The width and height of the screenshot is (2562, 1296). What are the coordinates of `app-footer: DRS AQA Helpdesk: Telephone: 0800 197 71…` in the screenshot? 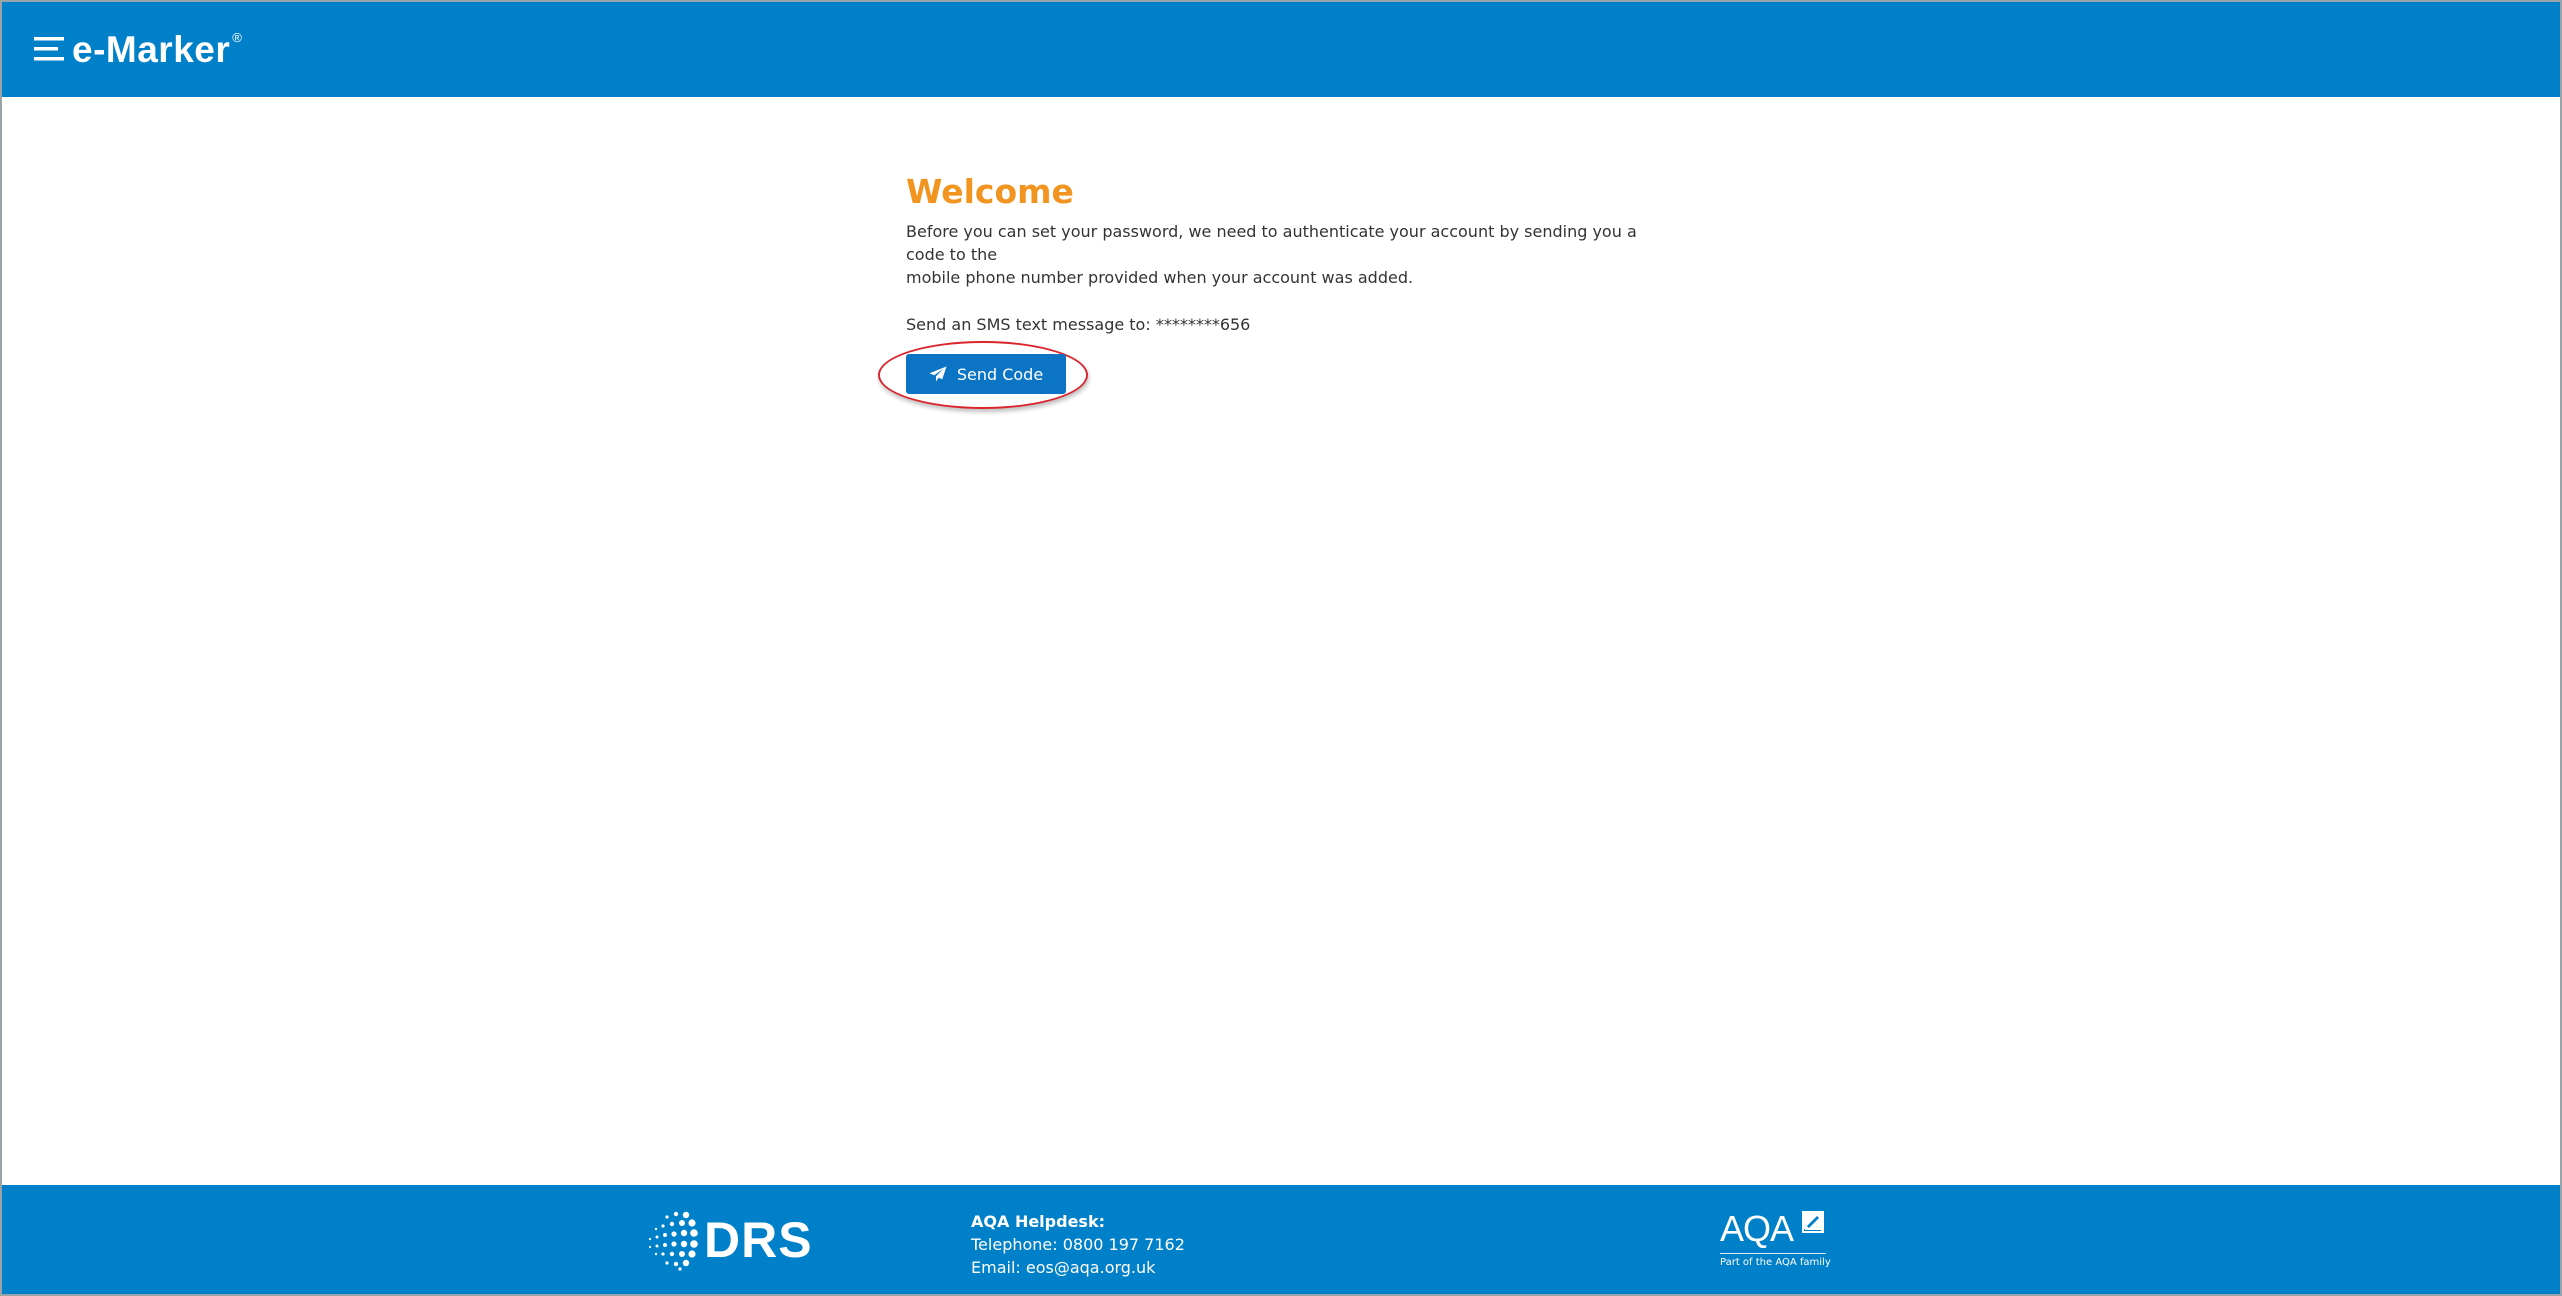 It's located at (1281, 1239).